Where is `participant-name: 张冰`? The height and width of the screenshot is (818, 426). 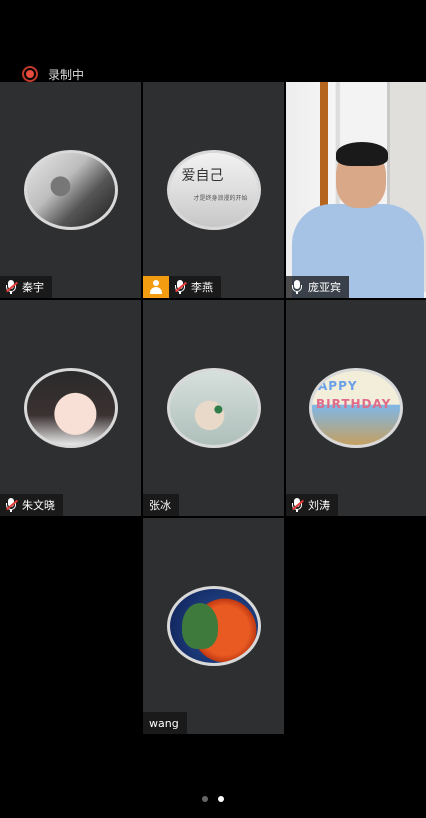 participant-name: 张冰 is located at coordinates (160, 505).